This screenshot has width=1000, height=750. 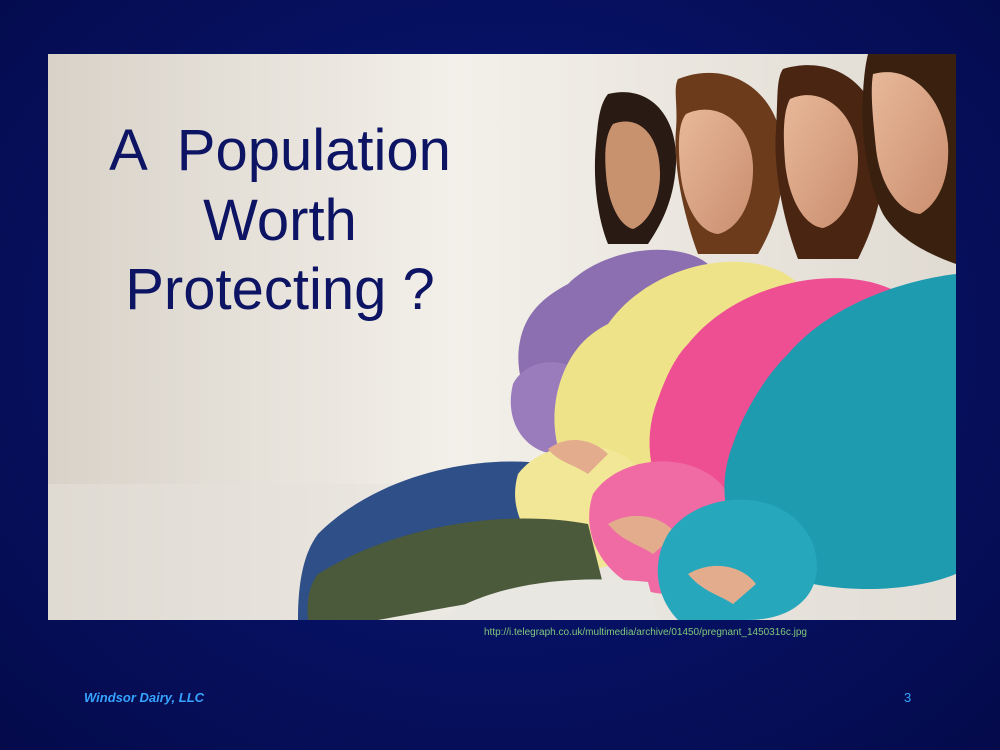 What do you see at coordinates (280, 290) in the screenshot?
I see `title-line-3: Protecting ?` at bounding box center [280, 290].